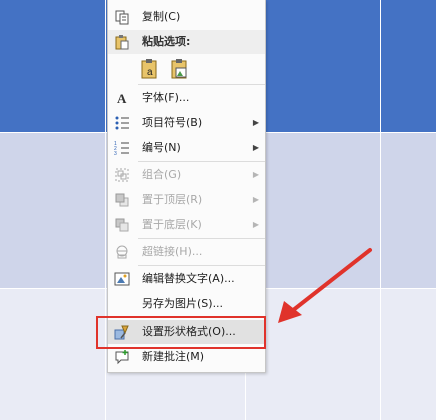 The width and height of the screenshot is (436, 420). I want to click on menu-item-copy: 复制(C), so click(186, 17).